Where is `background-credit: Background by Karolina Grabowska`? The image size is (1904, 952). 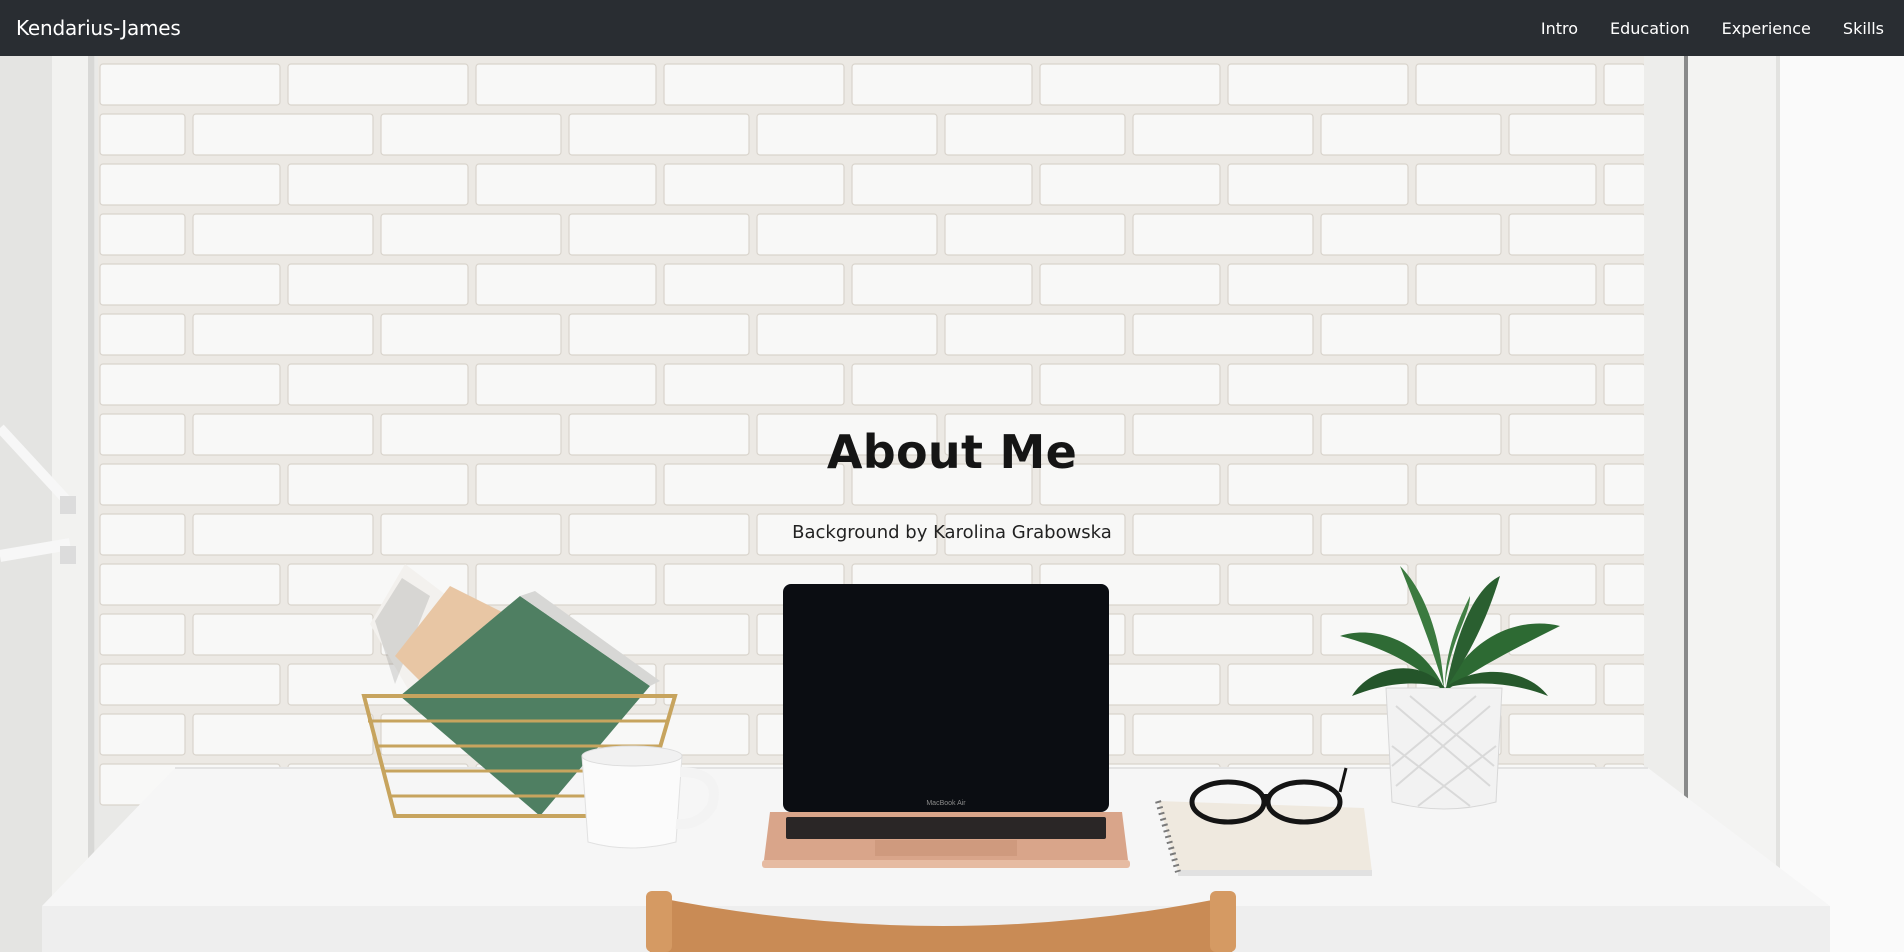
background-credit: Background by Karolina Grabowska is located at coordinates (952, 532).